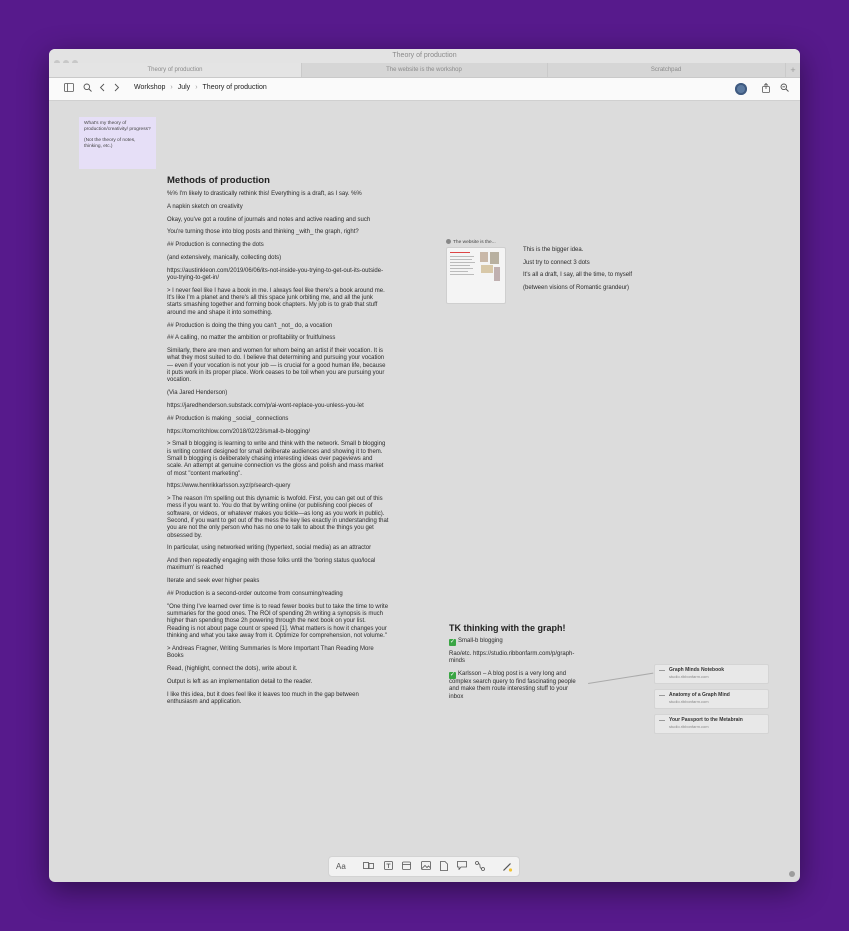 This screenshot has width=849, height=931. I want to click on insert-toolbar: Aa, so click(424, 866).